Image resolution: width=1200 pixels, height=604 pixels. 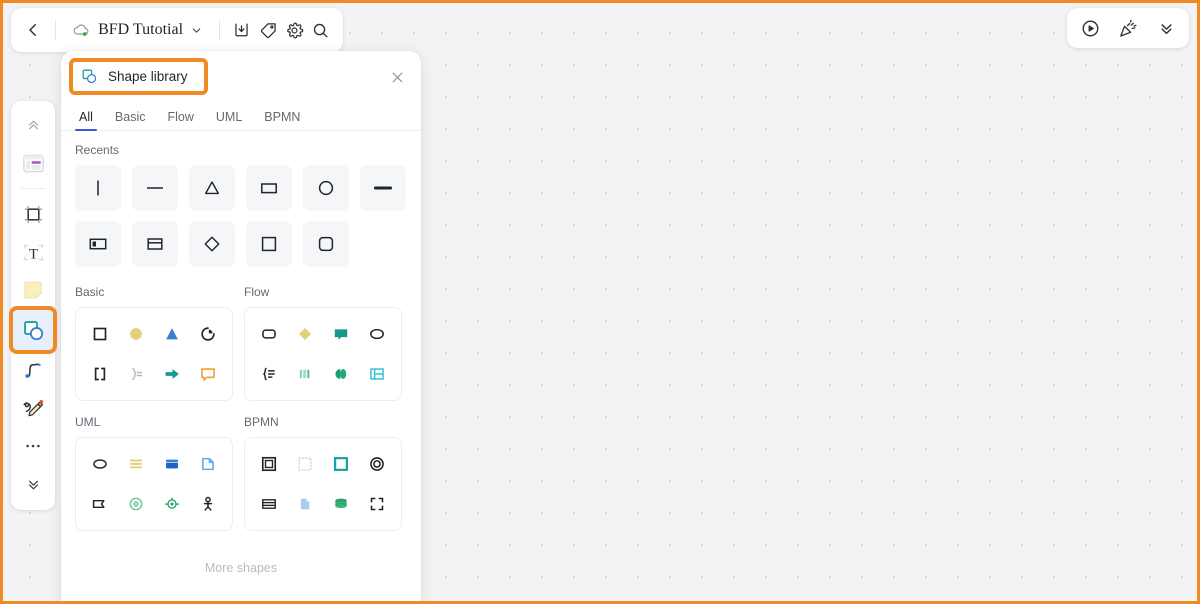 I want to click on document-title-chip: BFD Tutotial, so click(x=137, y=30).